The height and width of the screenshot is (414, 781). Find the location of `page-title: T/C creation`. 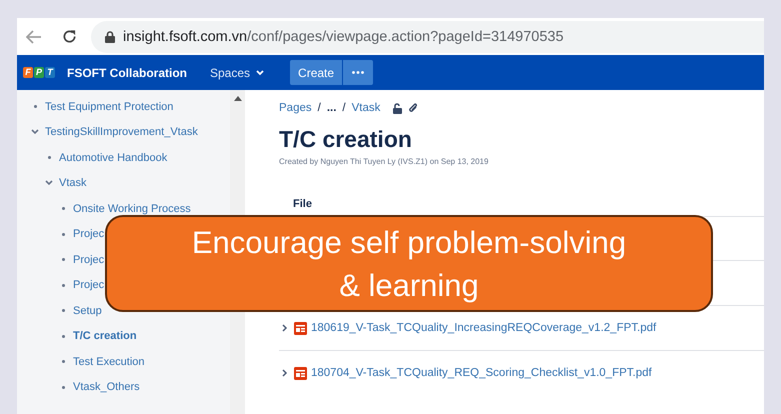

page-title: T/C creation is located at coordinates (346, 139).